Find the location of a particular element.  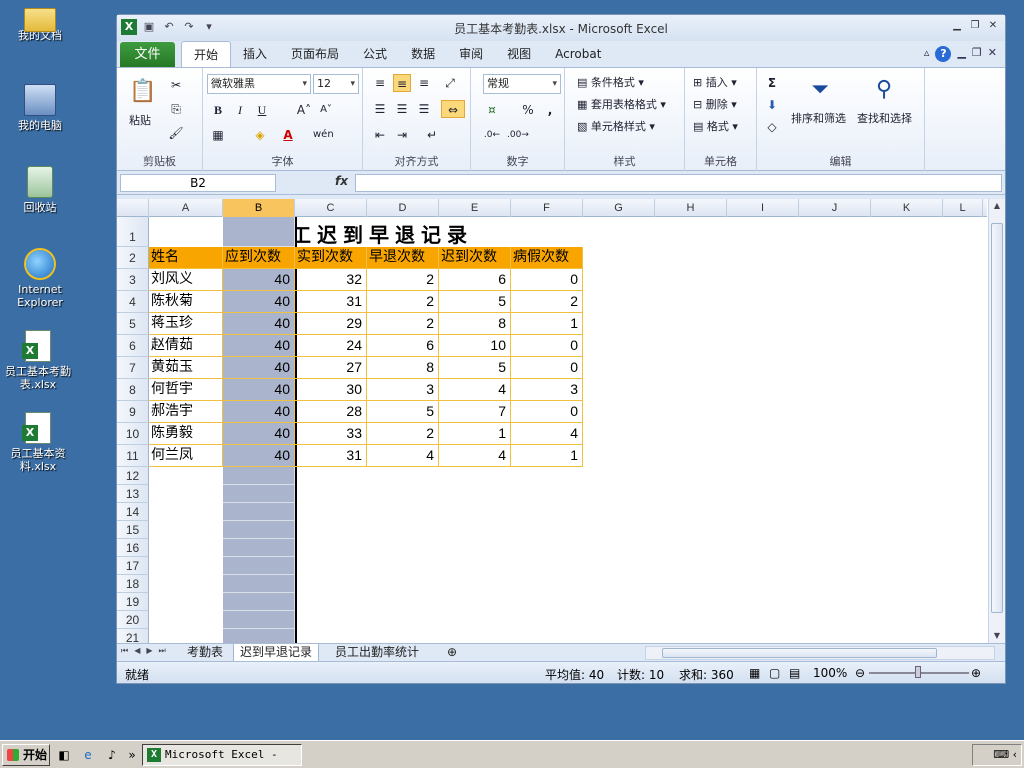

zoom-slider-thumb is located at coordinates (918, 672).